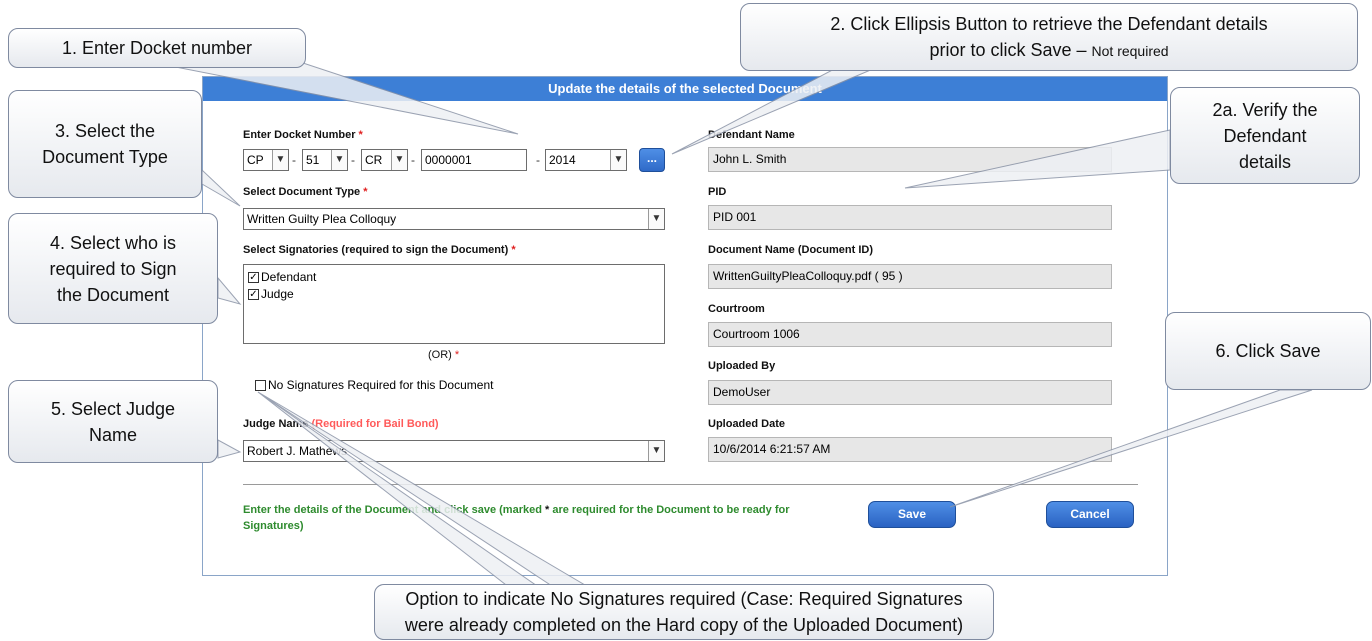 This screenshot has height=641, width=1372. I want to click on document-name-label: Document Name (Document ID), so click(791, 250).